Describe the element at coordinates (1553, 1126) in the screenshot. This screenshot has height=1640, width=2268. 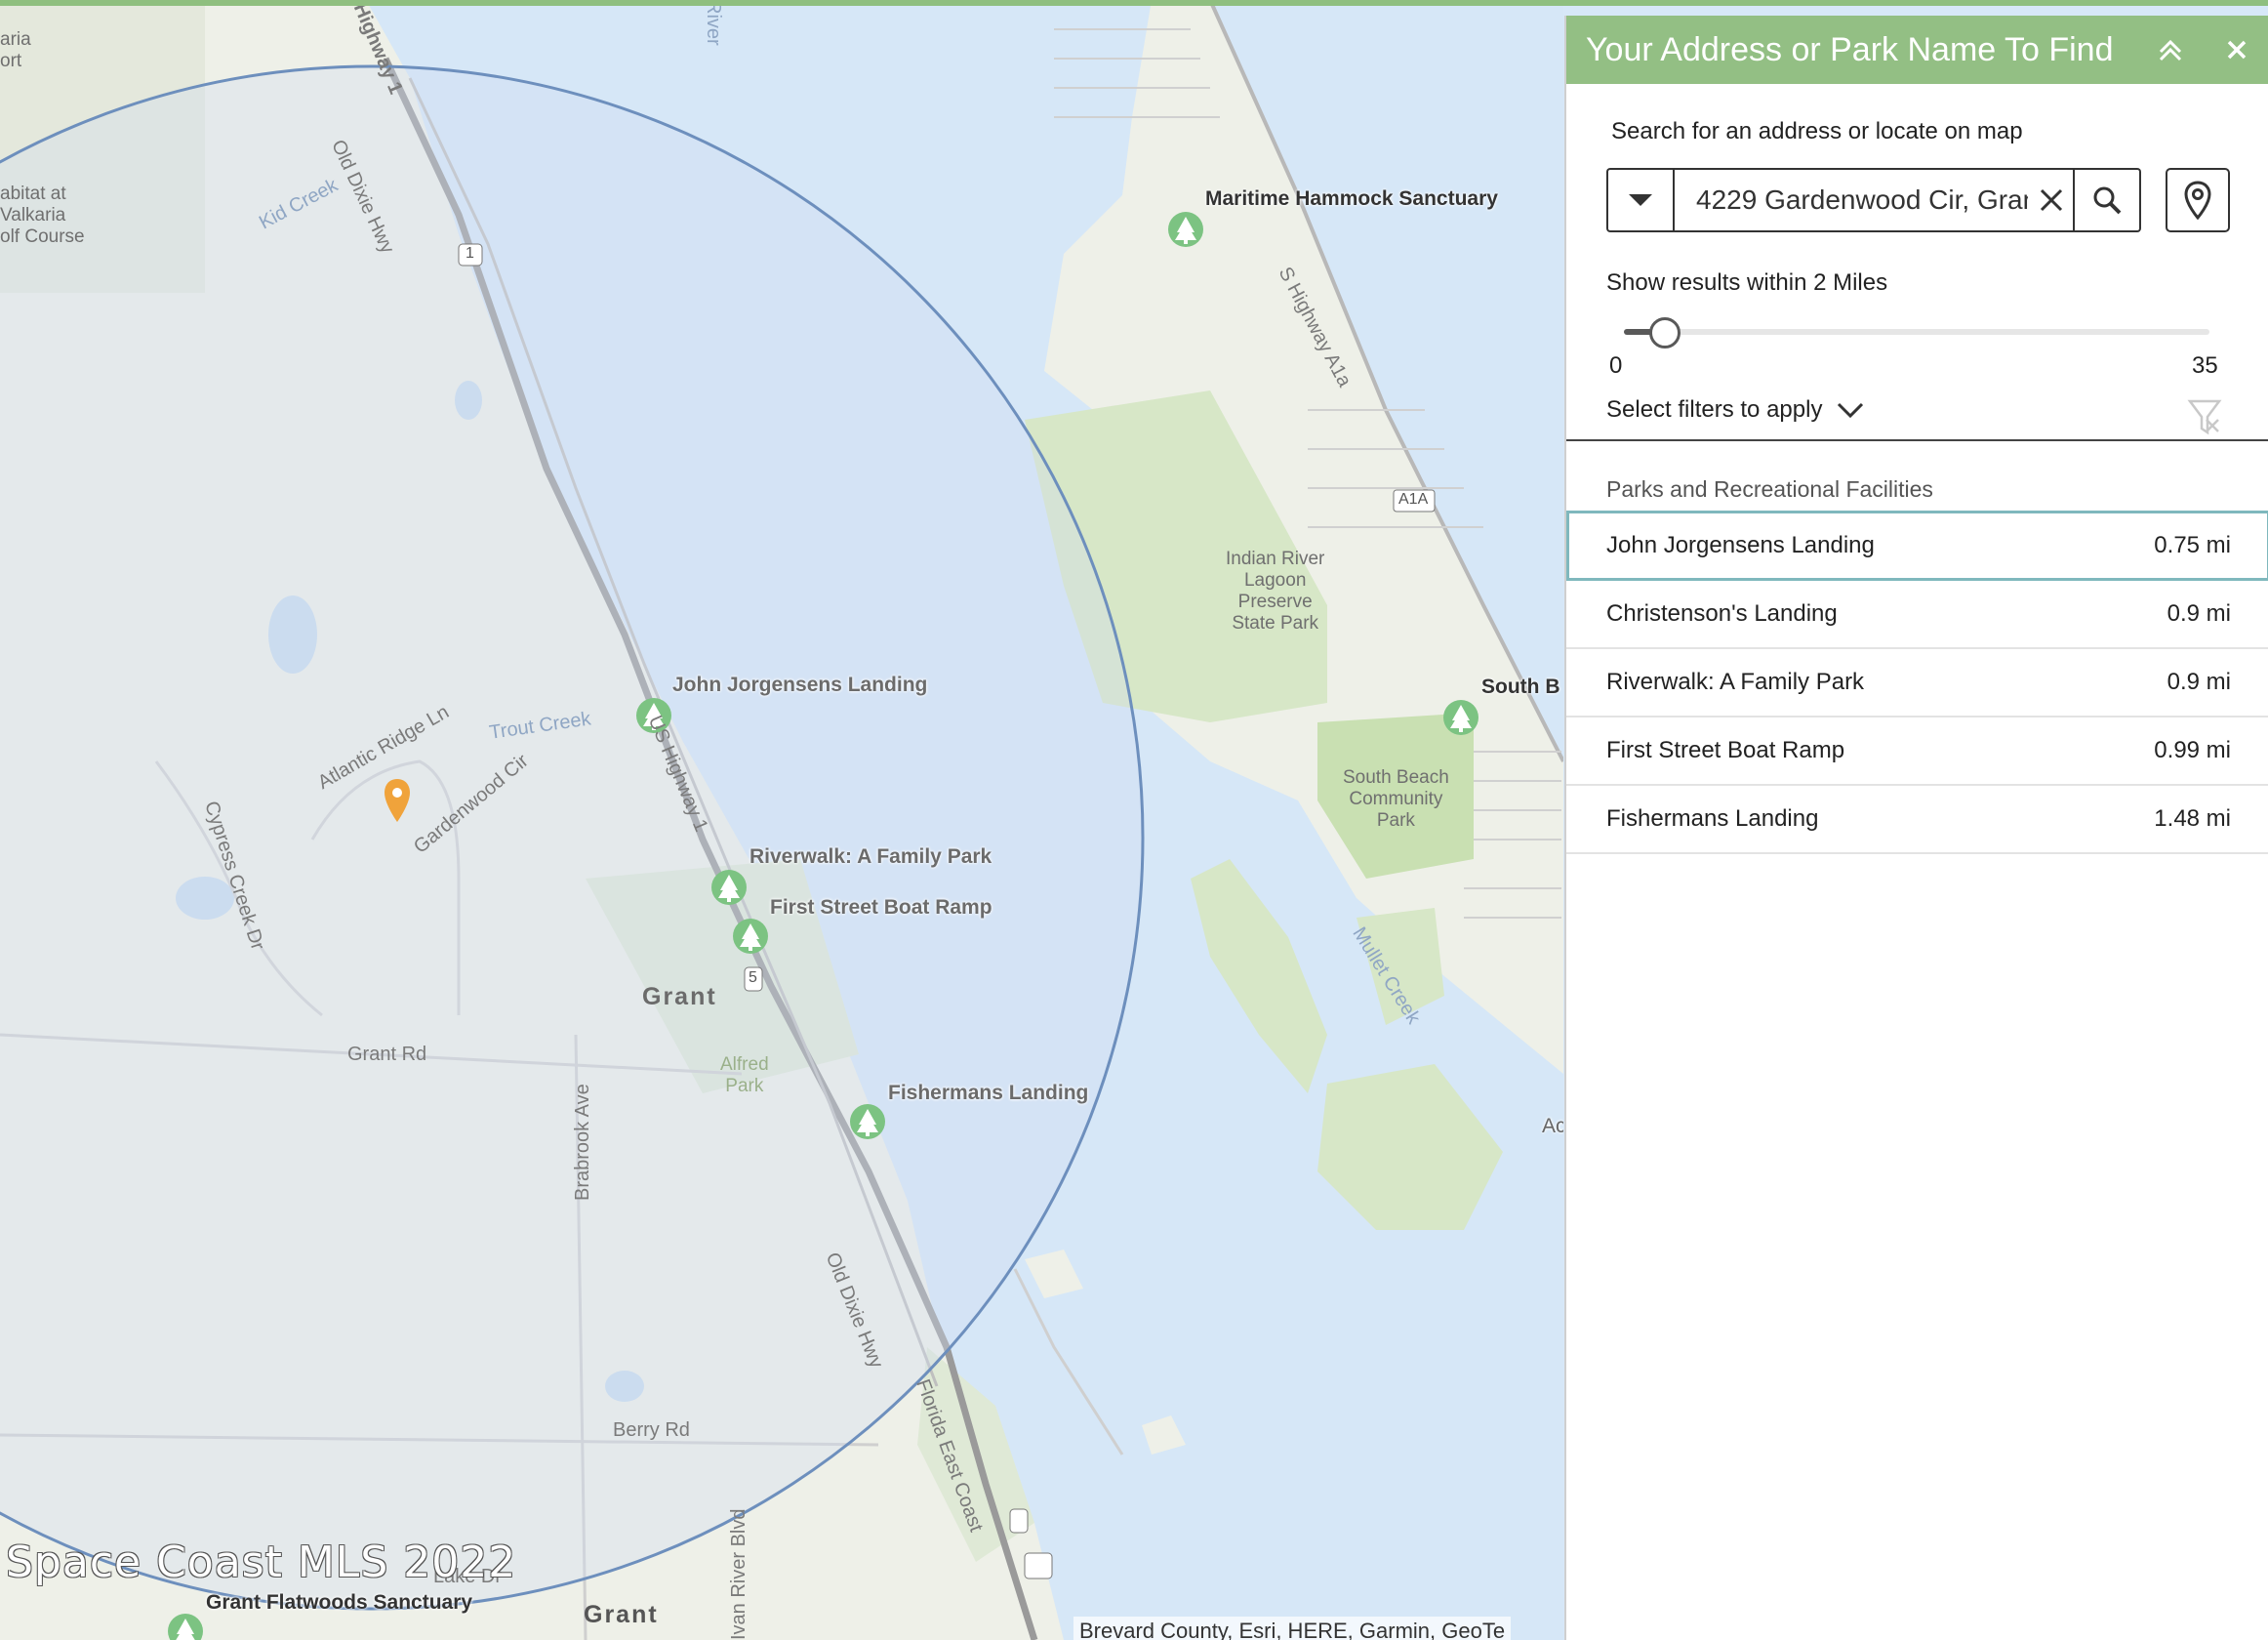
I see `label-partial-ac: Ac` at that location.